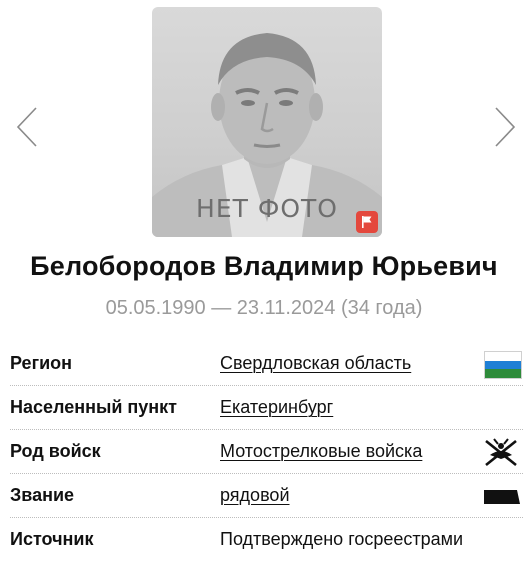 The height and width of the screenshot is (561, 528). Describe the element at coordinates (315, 363) in the screenshot. I see `region-link: Свердловская область` at that location.